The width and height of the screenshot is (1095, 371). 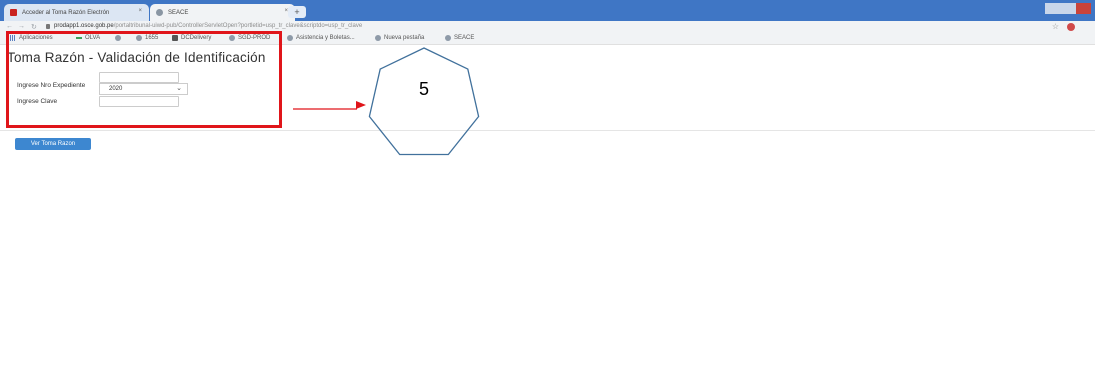 I want to click on window-close-button, so click(x=1083, y=8).